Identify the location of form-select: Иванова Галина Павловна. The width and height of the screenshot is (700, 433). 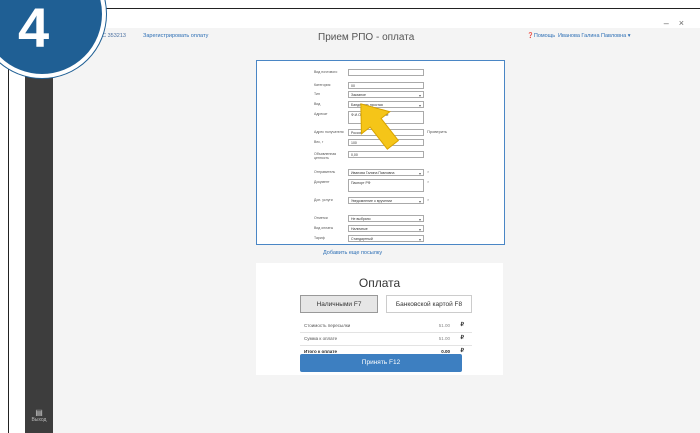
(386, 172).